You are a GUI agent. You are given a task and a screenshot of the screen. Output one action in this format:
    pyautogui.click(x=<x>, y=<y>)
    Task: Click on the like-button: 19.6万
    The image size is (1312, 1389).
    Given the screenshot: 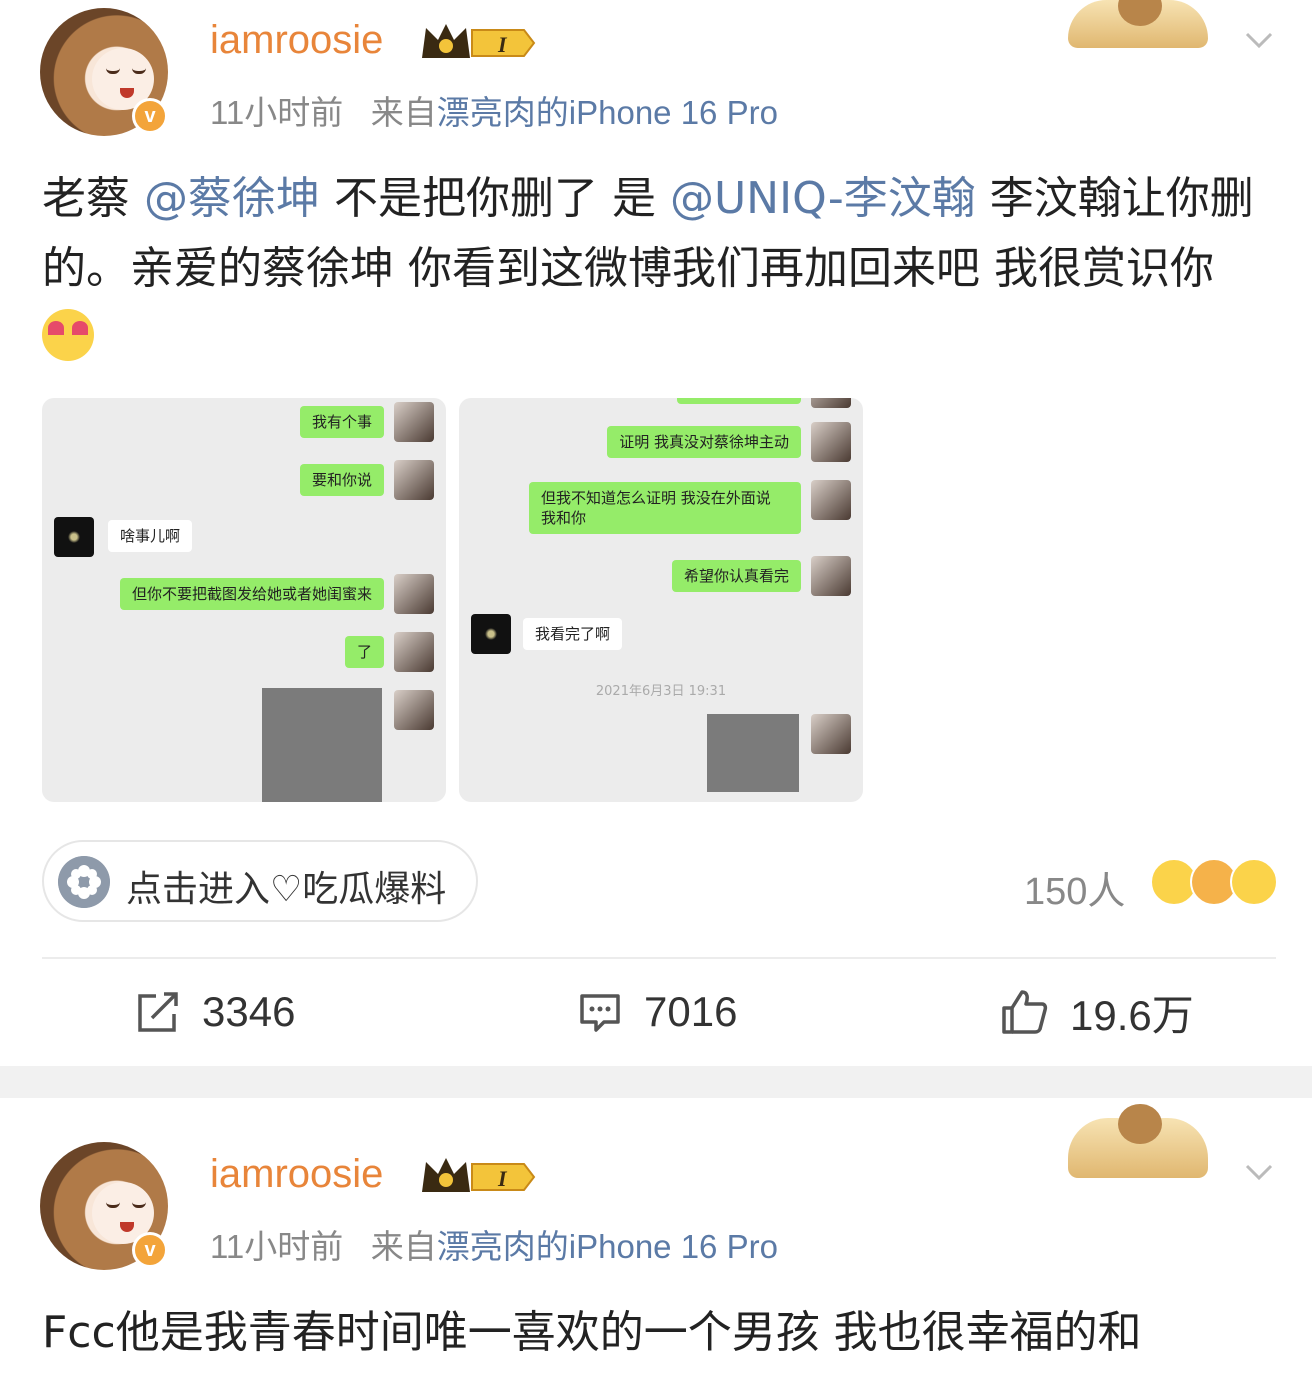 What is the action you would take?
    pyautogui.click(x=1097, y=1012)
    